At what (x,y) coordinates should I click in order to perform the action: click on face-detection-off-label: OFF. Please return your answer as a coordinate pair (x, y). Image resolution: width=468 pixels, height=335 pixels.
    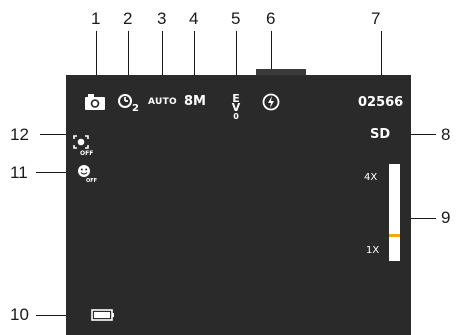
    Looking at the image, I should click on (87, 153).